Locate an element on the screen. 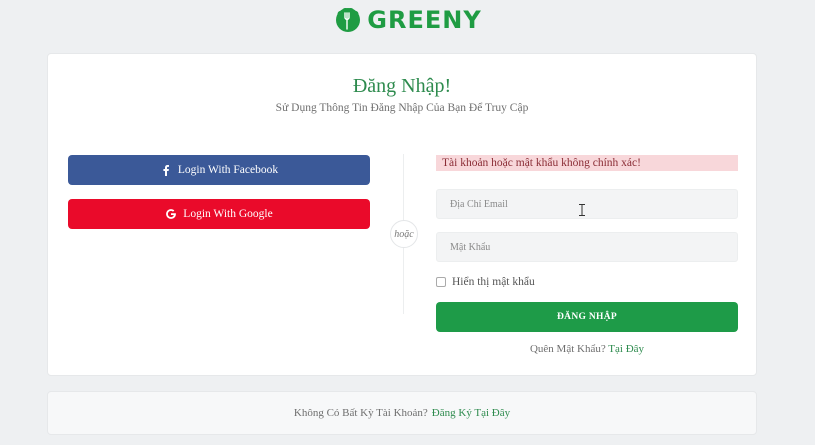 The image size is (815, 445). login-google-button: Login With Google is located at coordinates (219, 214).